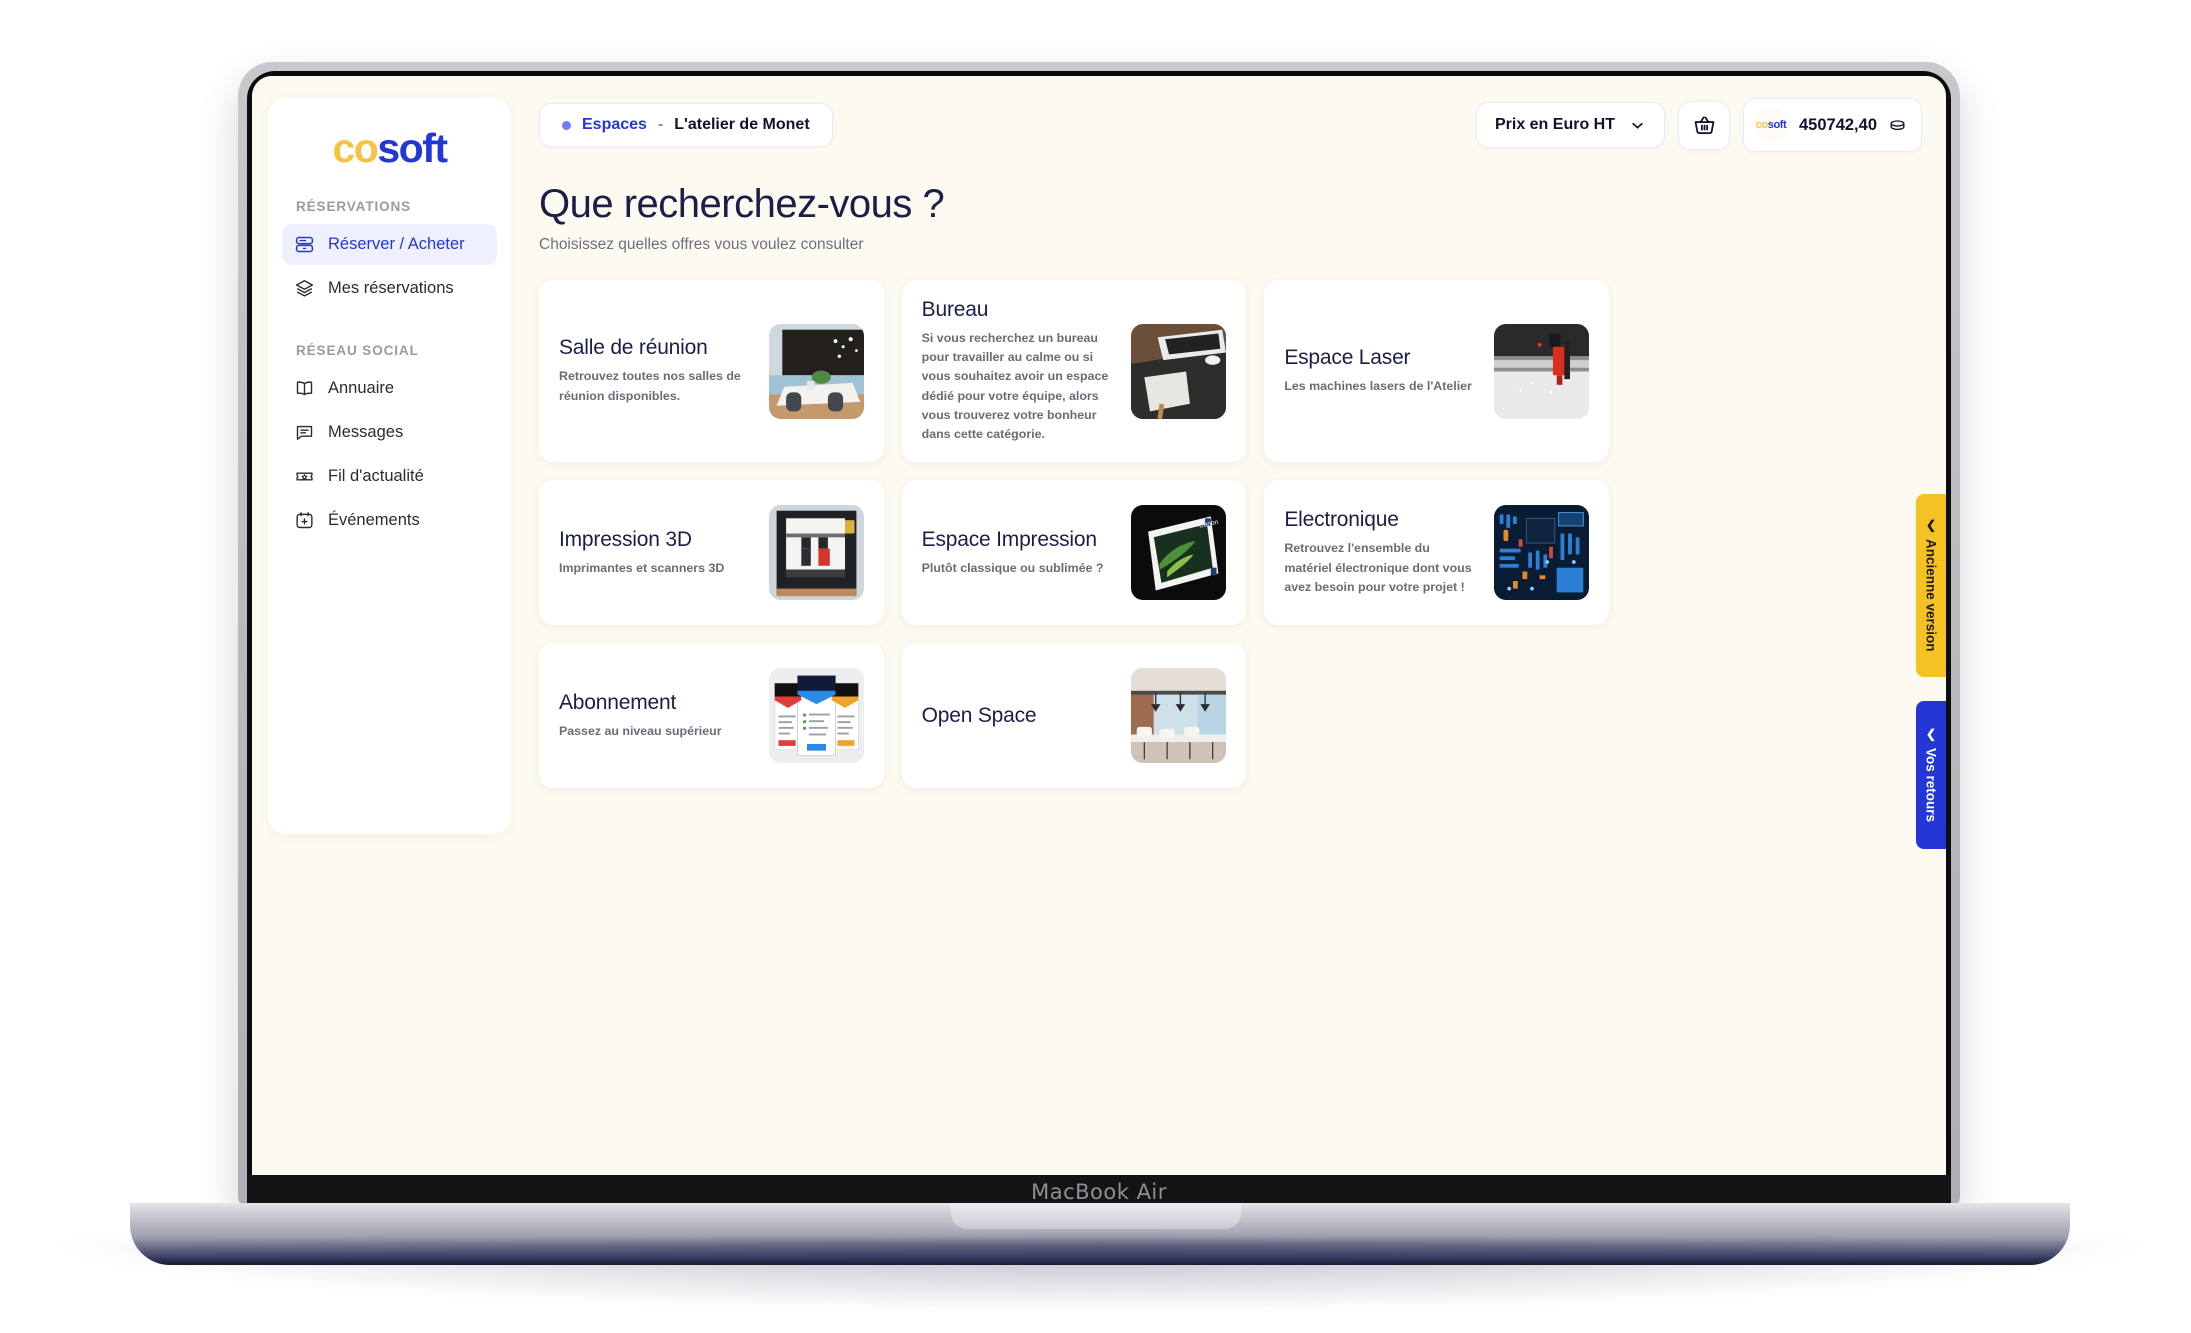 This screenshot has height=1333, width=2191. Describe the element at coordinates (304, 476) in the screenshot. I see `ticket-star-icon` at that location.